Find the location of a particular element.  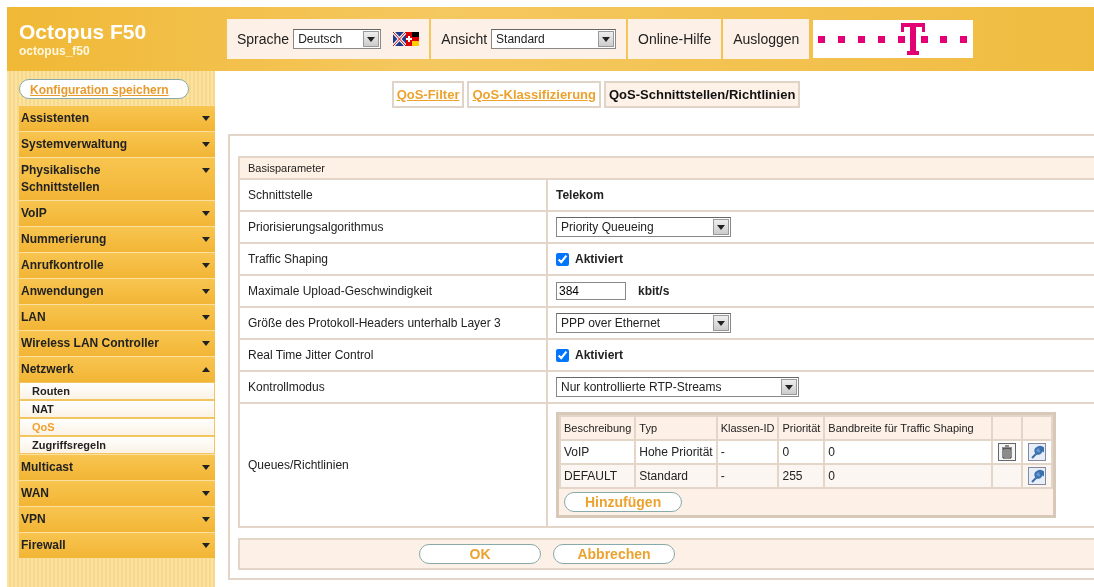

table-cell: DEFAULT is located at coordinates (598, 476).